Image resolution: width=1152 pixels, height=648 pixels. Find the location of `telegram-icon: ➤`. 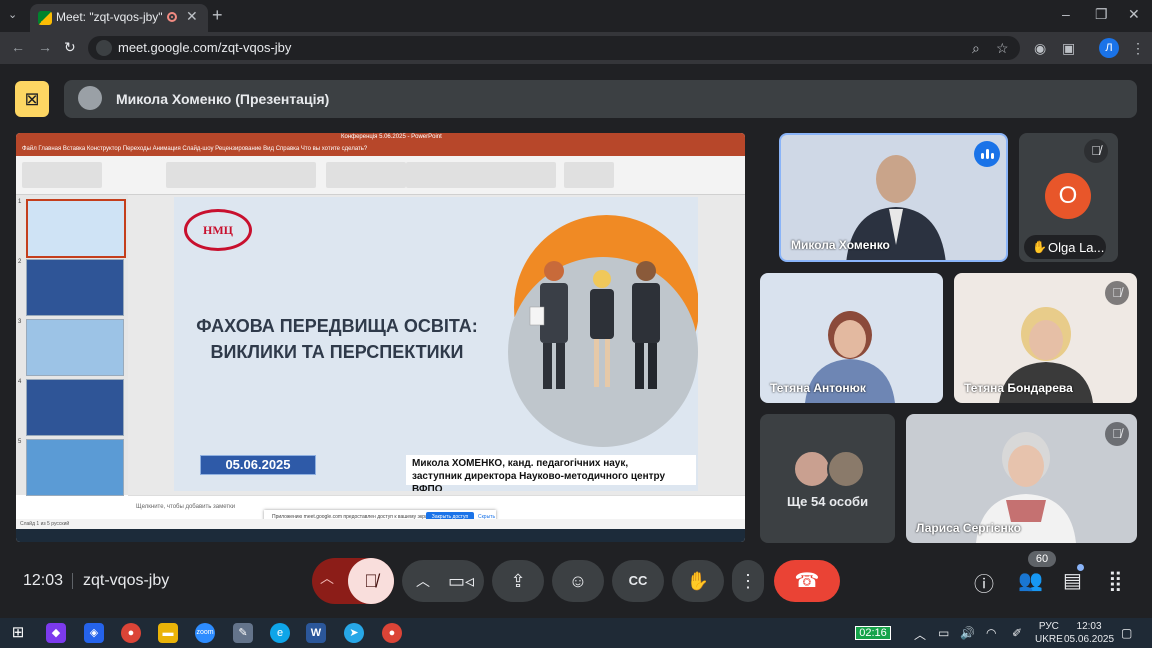

telegram-icon: ➤ is located at coordinates (354, 633).